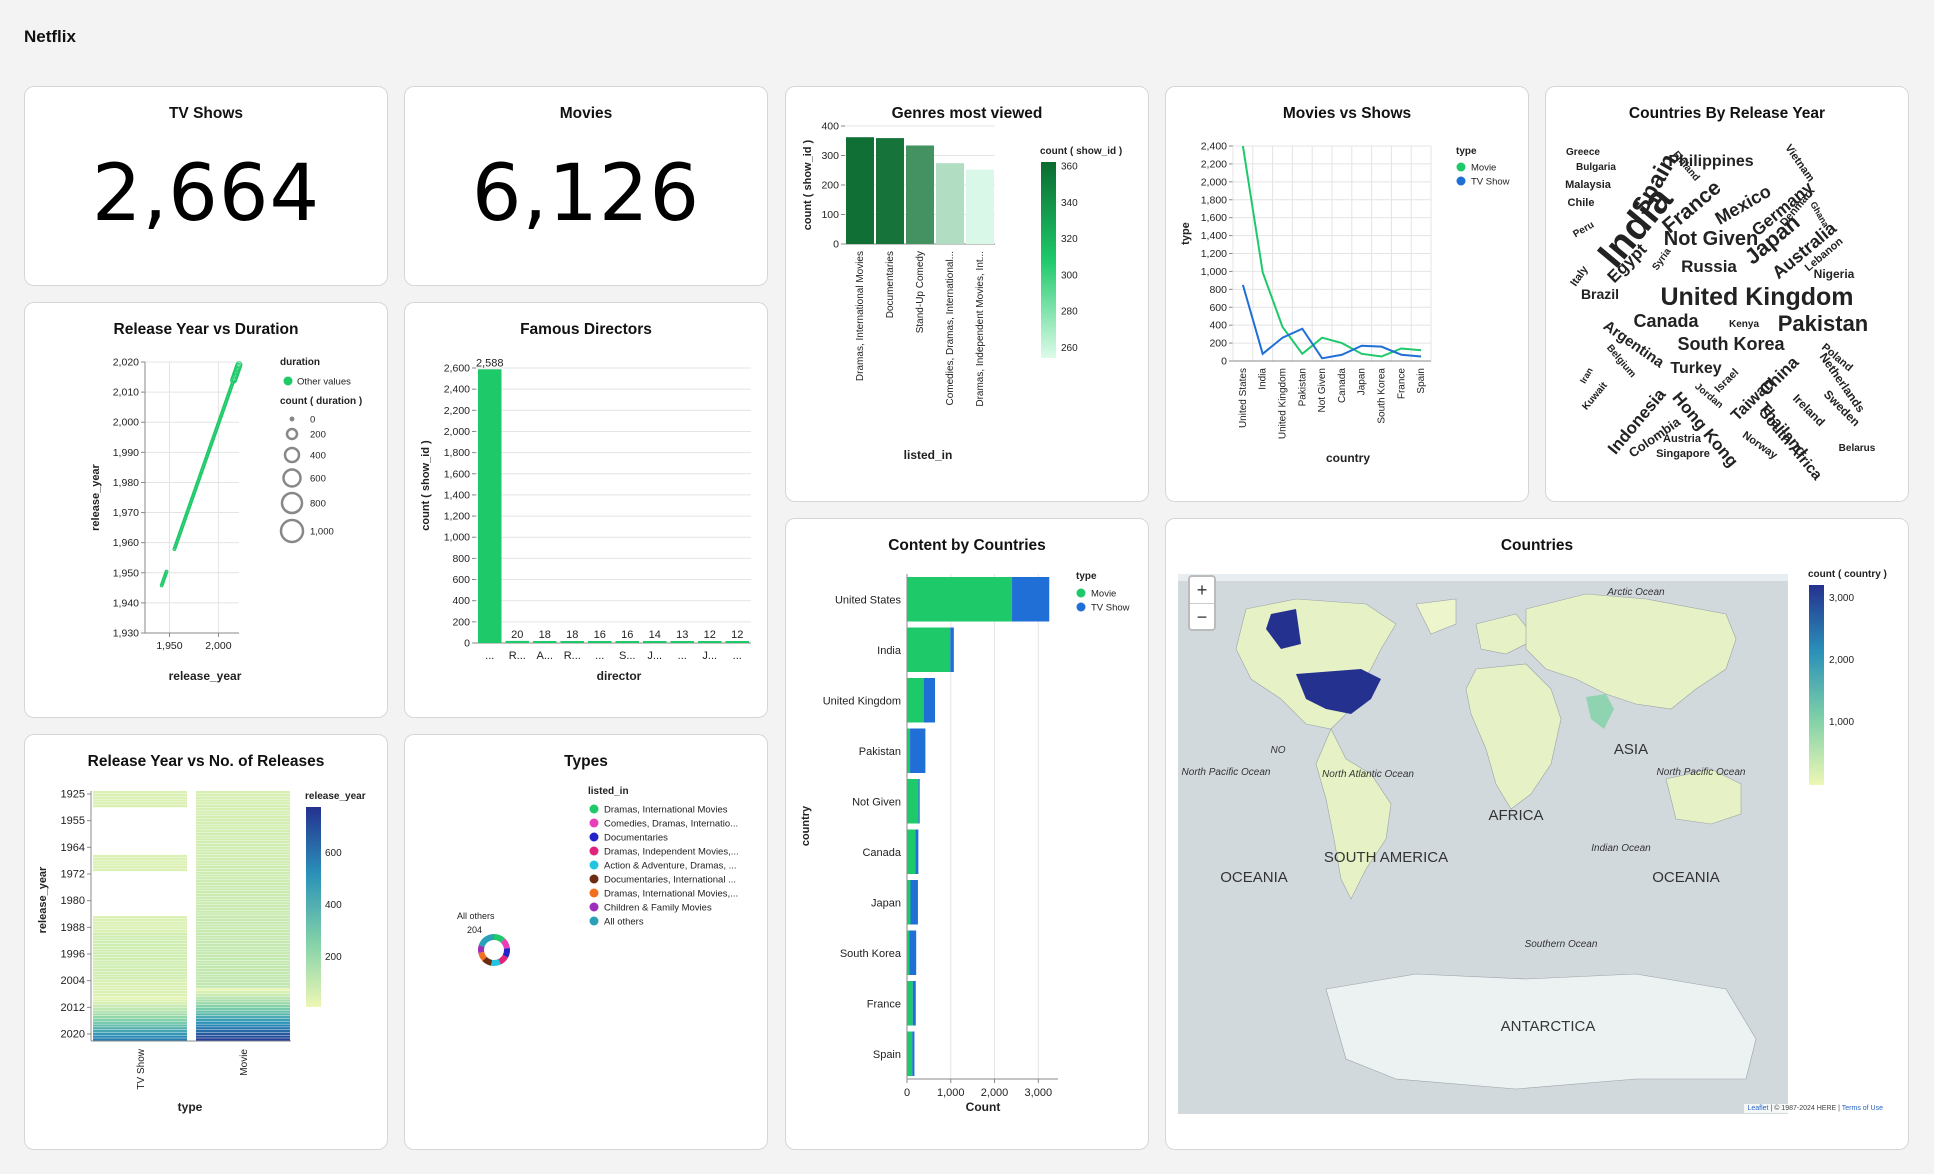  I want to click on x-axis-label: director, so click(619, 676).